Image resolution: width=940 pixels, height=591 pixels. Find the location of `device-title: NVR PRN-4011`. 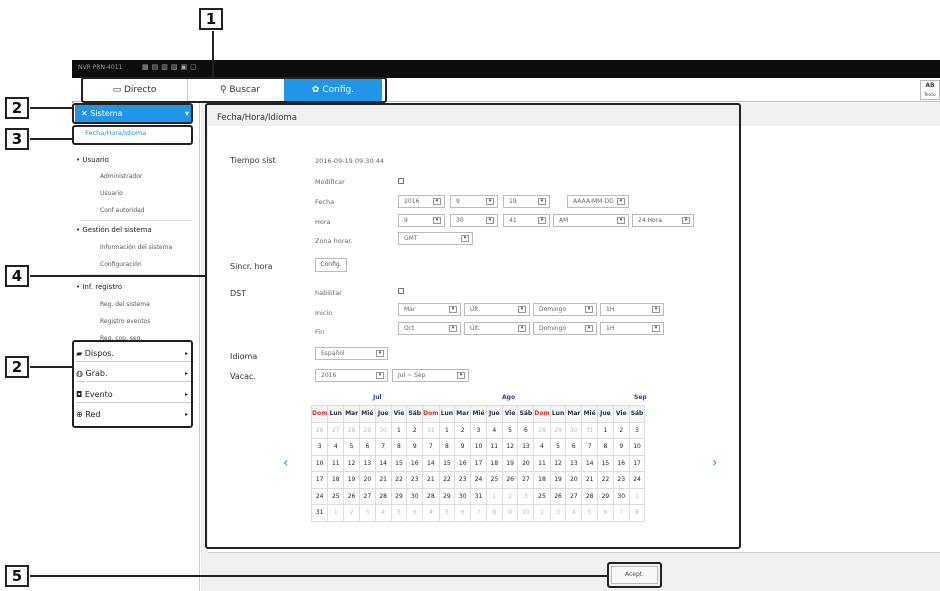

device-title: NVR PRN-4011 is located at coordinates (100, 67).